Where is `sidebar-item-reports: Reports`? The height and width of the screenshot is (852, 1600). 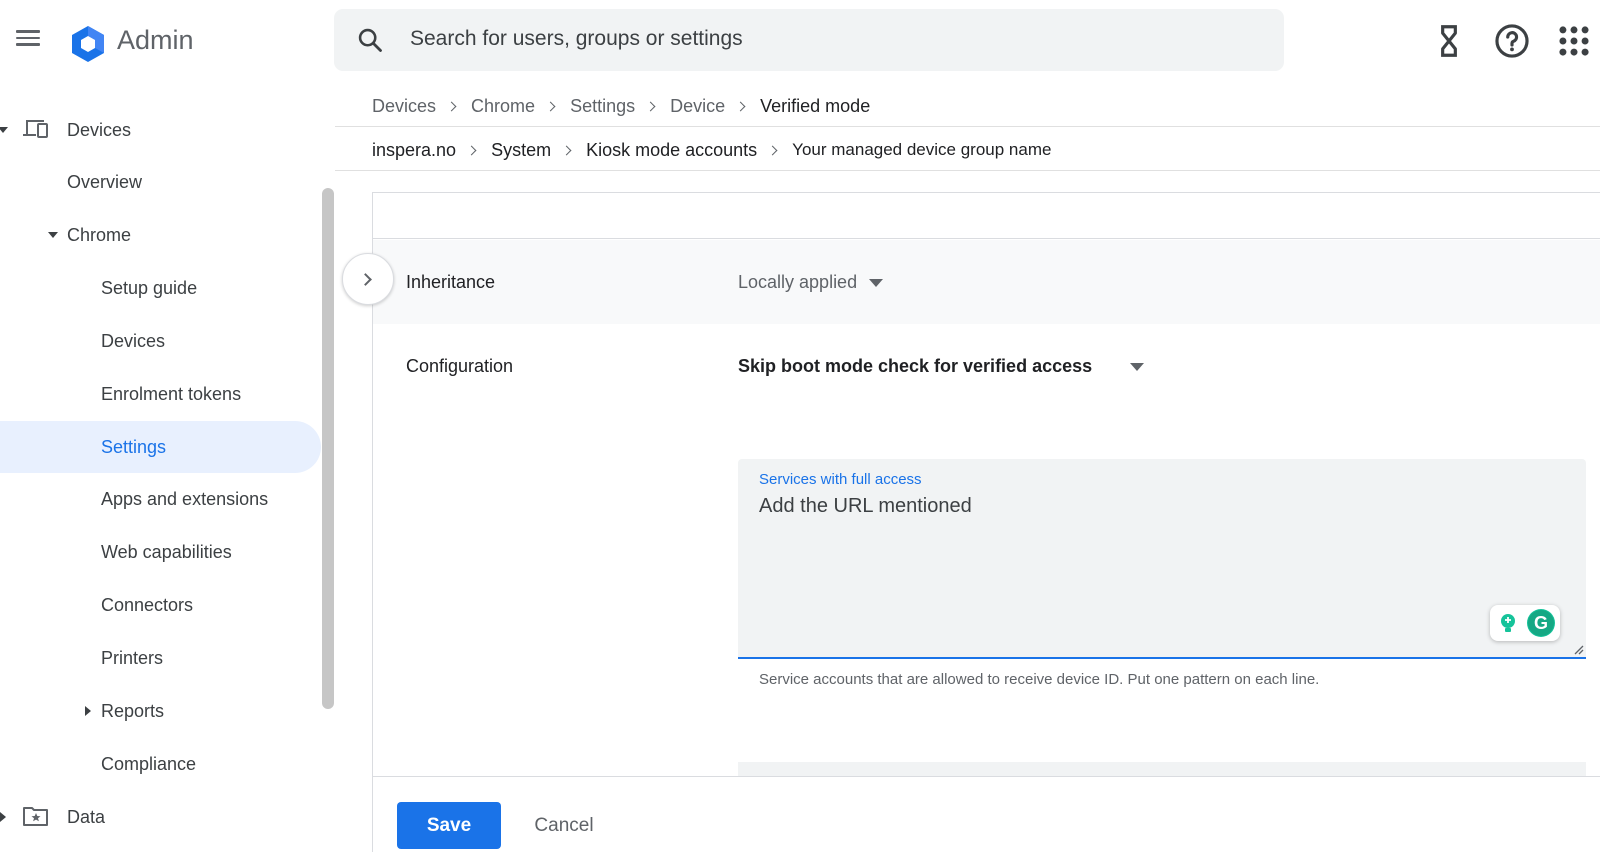 sidebar-item-reports: Reports is located at coordinates (160, 711).